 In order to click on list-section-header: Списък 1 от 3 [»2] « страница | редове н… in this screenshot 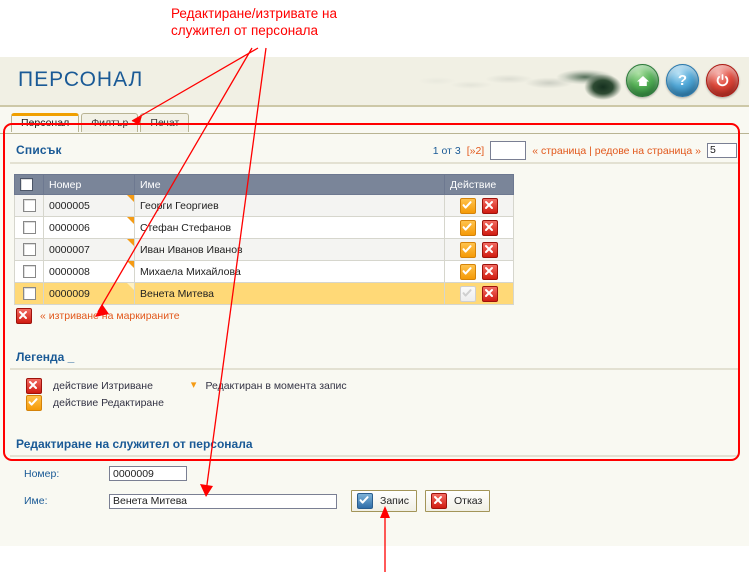, I will do `click(374, 149)`.